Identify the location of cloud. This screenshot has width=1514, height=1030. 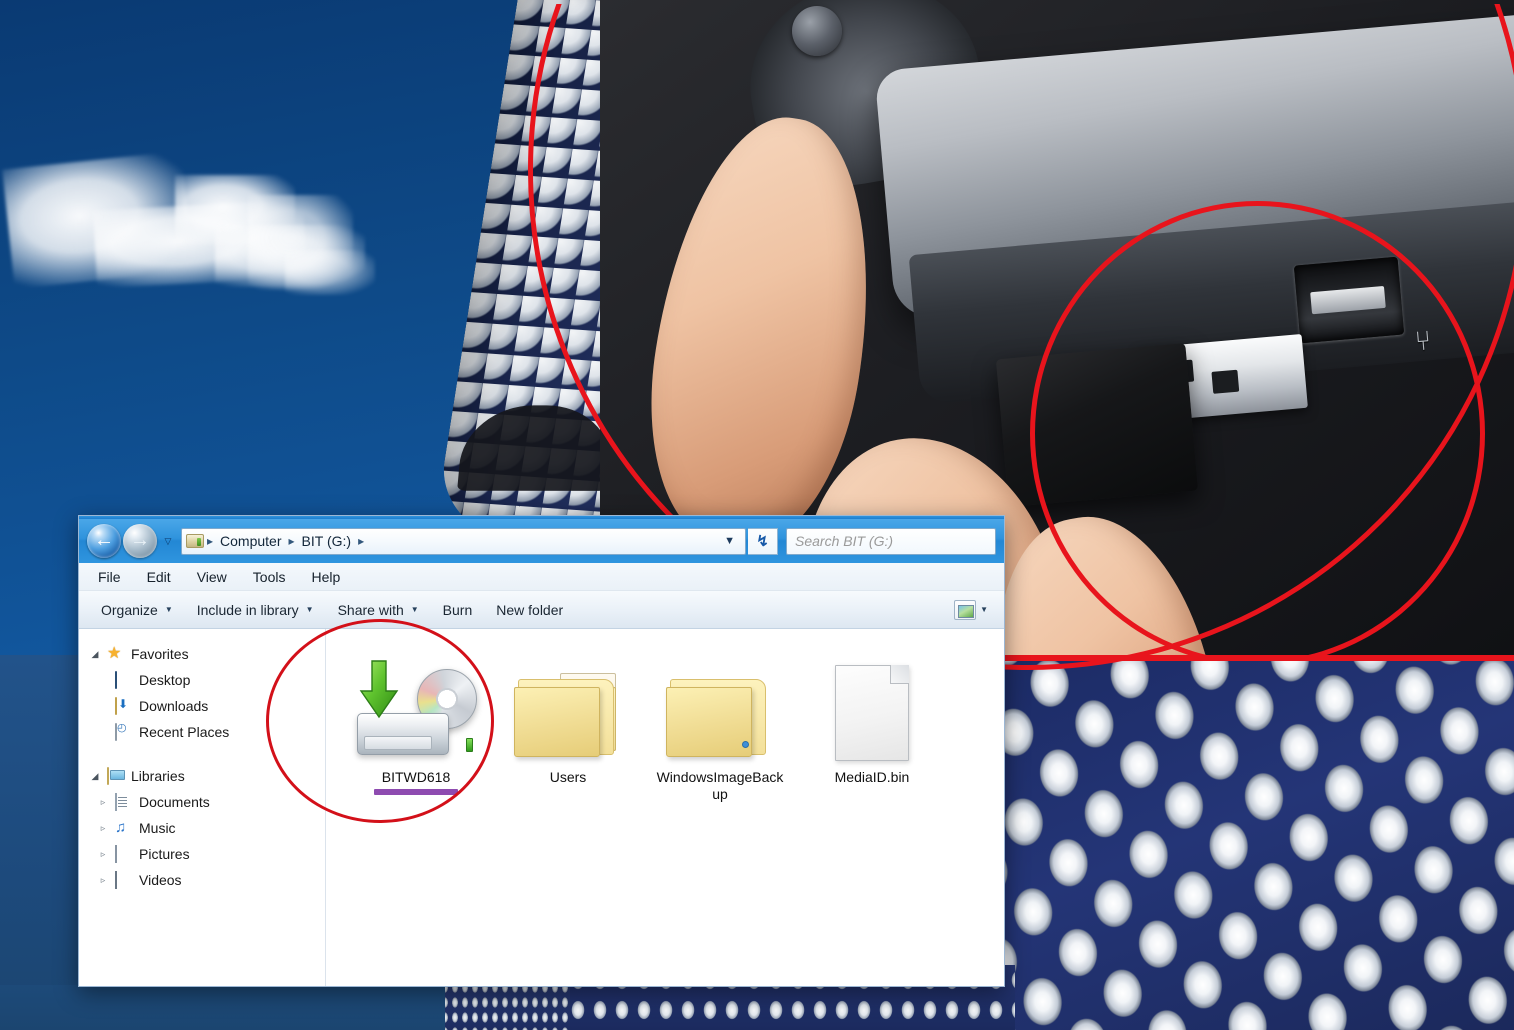
(330, 272).